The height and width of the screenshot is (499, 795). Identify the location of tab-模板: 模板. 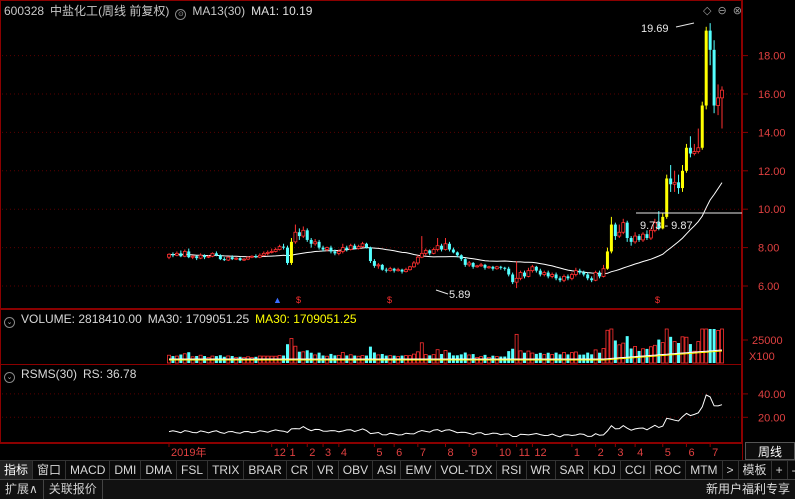
(755, 470).